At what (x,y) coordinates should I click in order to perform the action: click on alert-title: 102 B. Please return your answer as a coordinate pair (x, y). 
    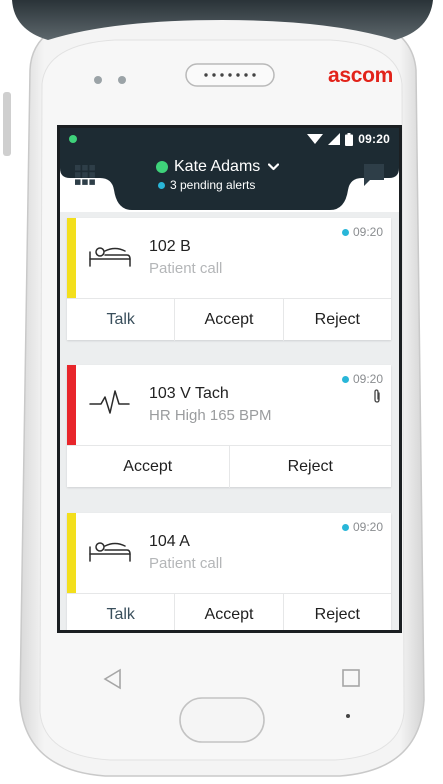
    Looking at the image, I should click on (170, 246).